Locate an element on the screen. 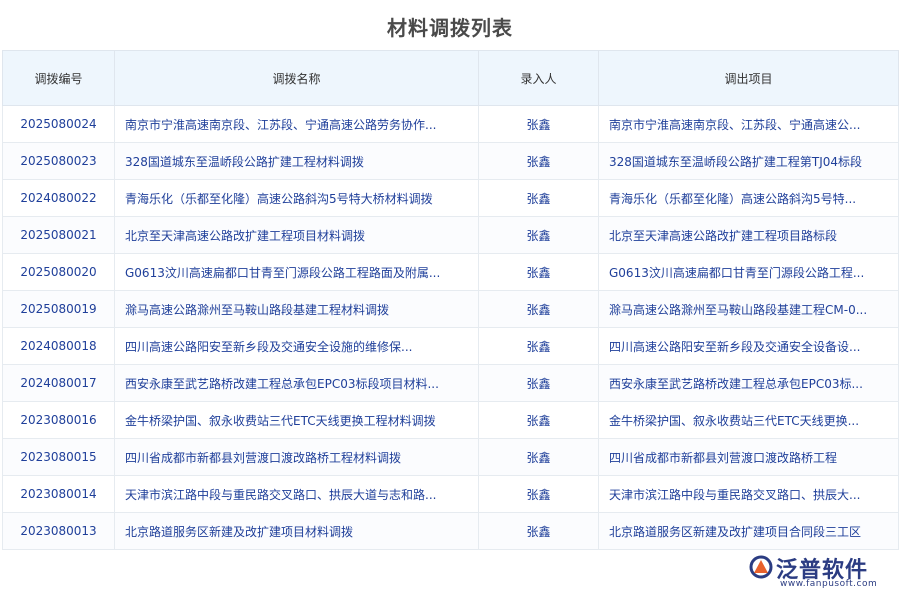 This screenshot has height=600, width=900. brand-url: www.fanpusoft.com is located at coordinates (828, 584).